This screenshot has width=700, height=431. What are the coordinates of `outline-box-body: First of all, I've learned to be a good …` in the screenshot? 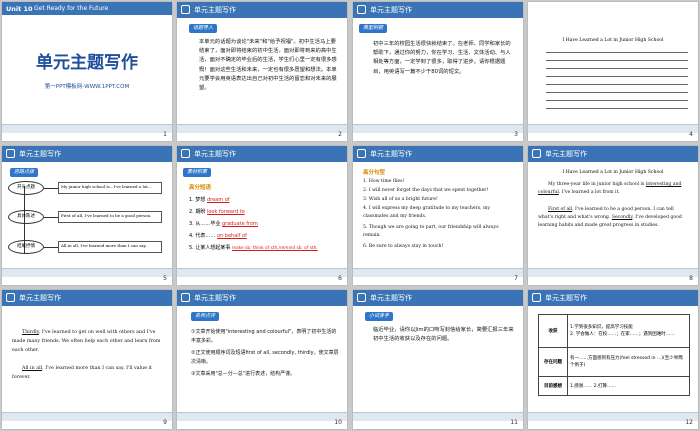 It's located at (110, 217).